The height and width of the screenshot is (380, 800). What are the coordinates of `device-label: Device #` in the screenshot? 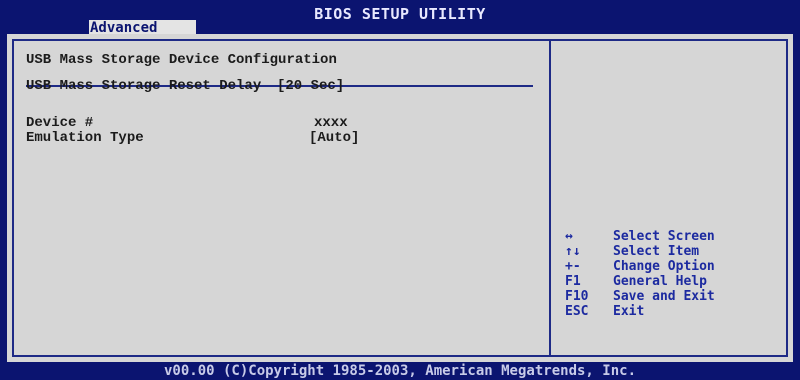 It's located at (60, 123).